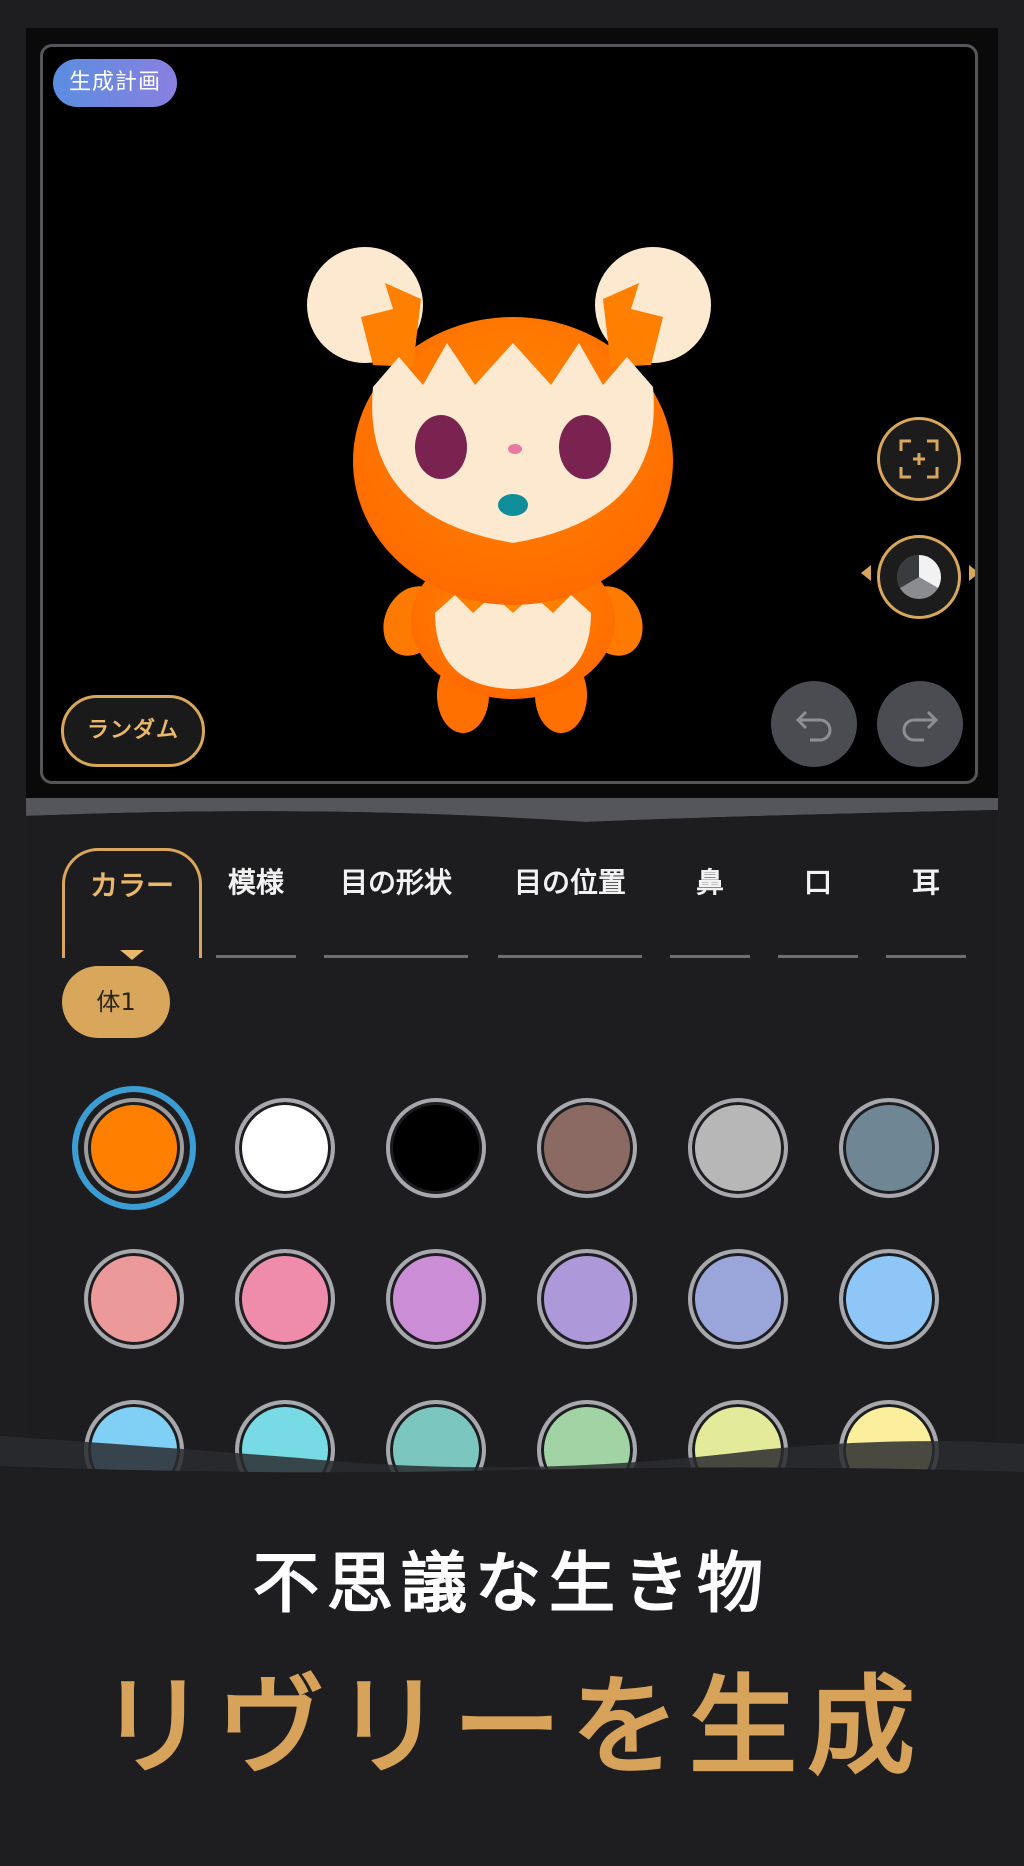  What do you see at coordinates (710, 903) in the screenshot?
I see `tab-nose: 鼻` at bounding box center [710, 903].